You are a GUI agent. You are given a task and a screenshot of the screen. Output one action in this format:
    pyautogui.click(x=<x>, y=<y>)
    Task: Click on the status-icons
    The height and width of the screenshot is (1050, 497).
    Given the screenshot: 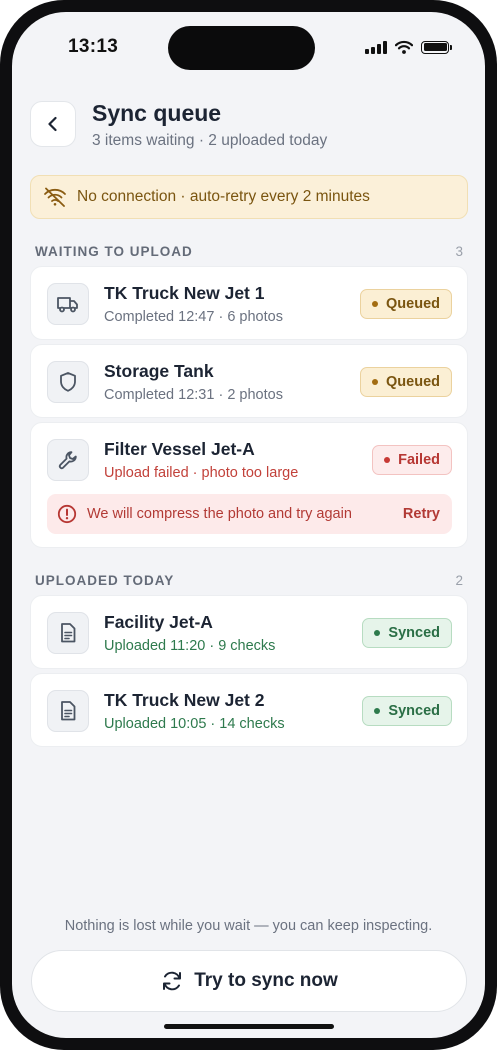 What is the action you would take?
    pyautogui.click(x=408, y=47)
    